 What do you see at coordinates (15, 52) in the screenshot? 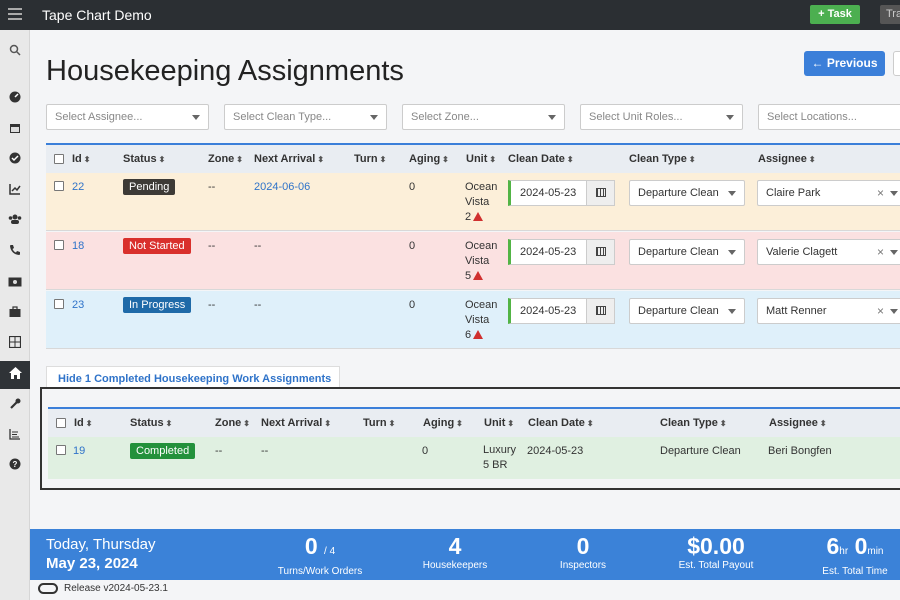
I see `search-icon` at bounding box center [15, 52].